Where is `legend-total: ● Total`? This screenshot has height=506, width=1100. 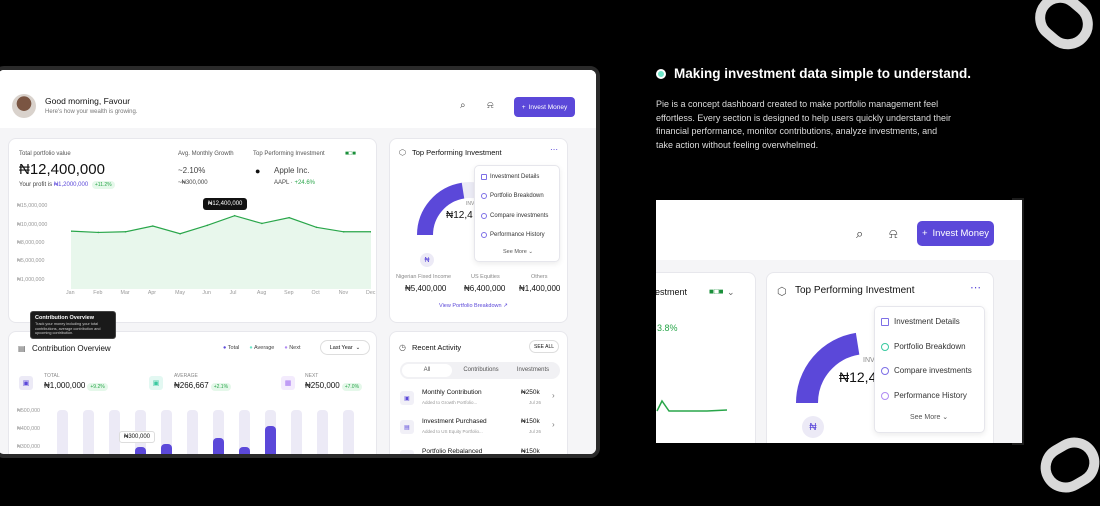 legend-total: ● Total is located at coordinates (231, 348).